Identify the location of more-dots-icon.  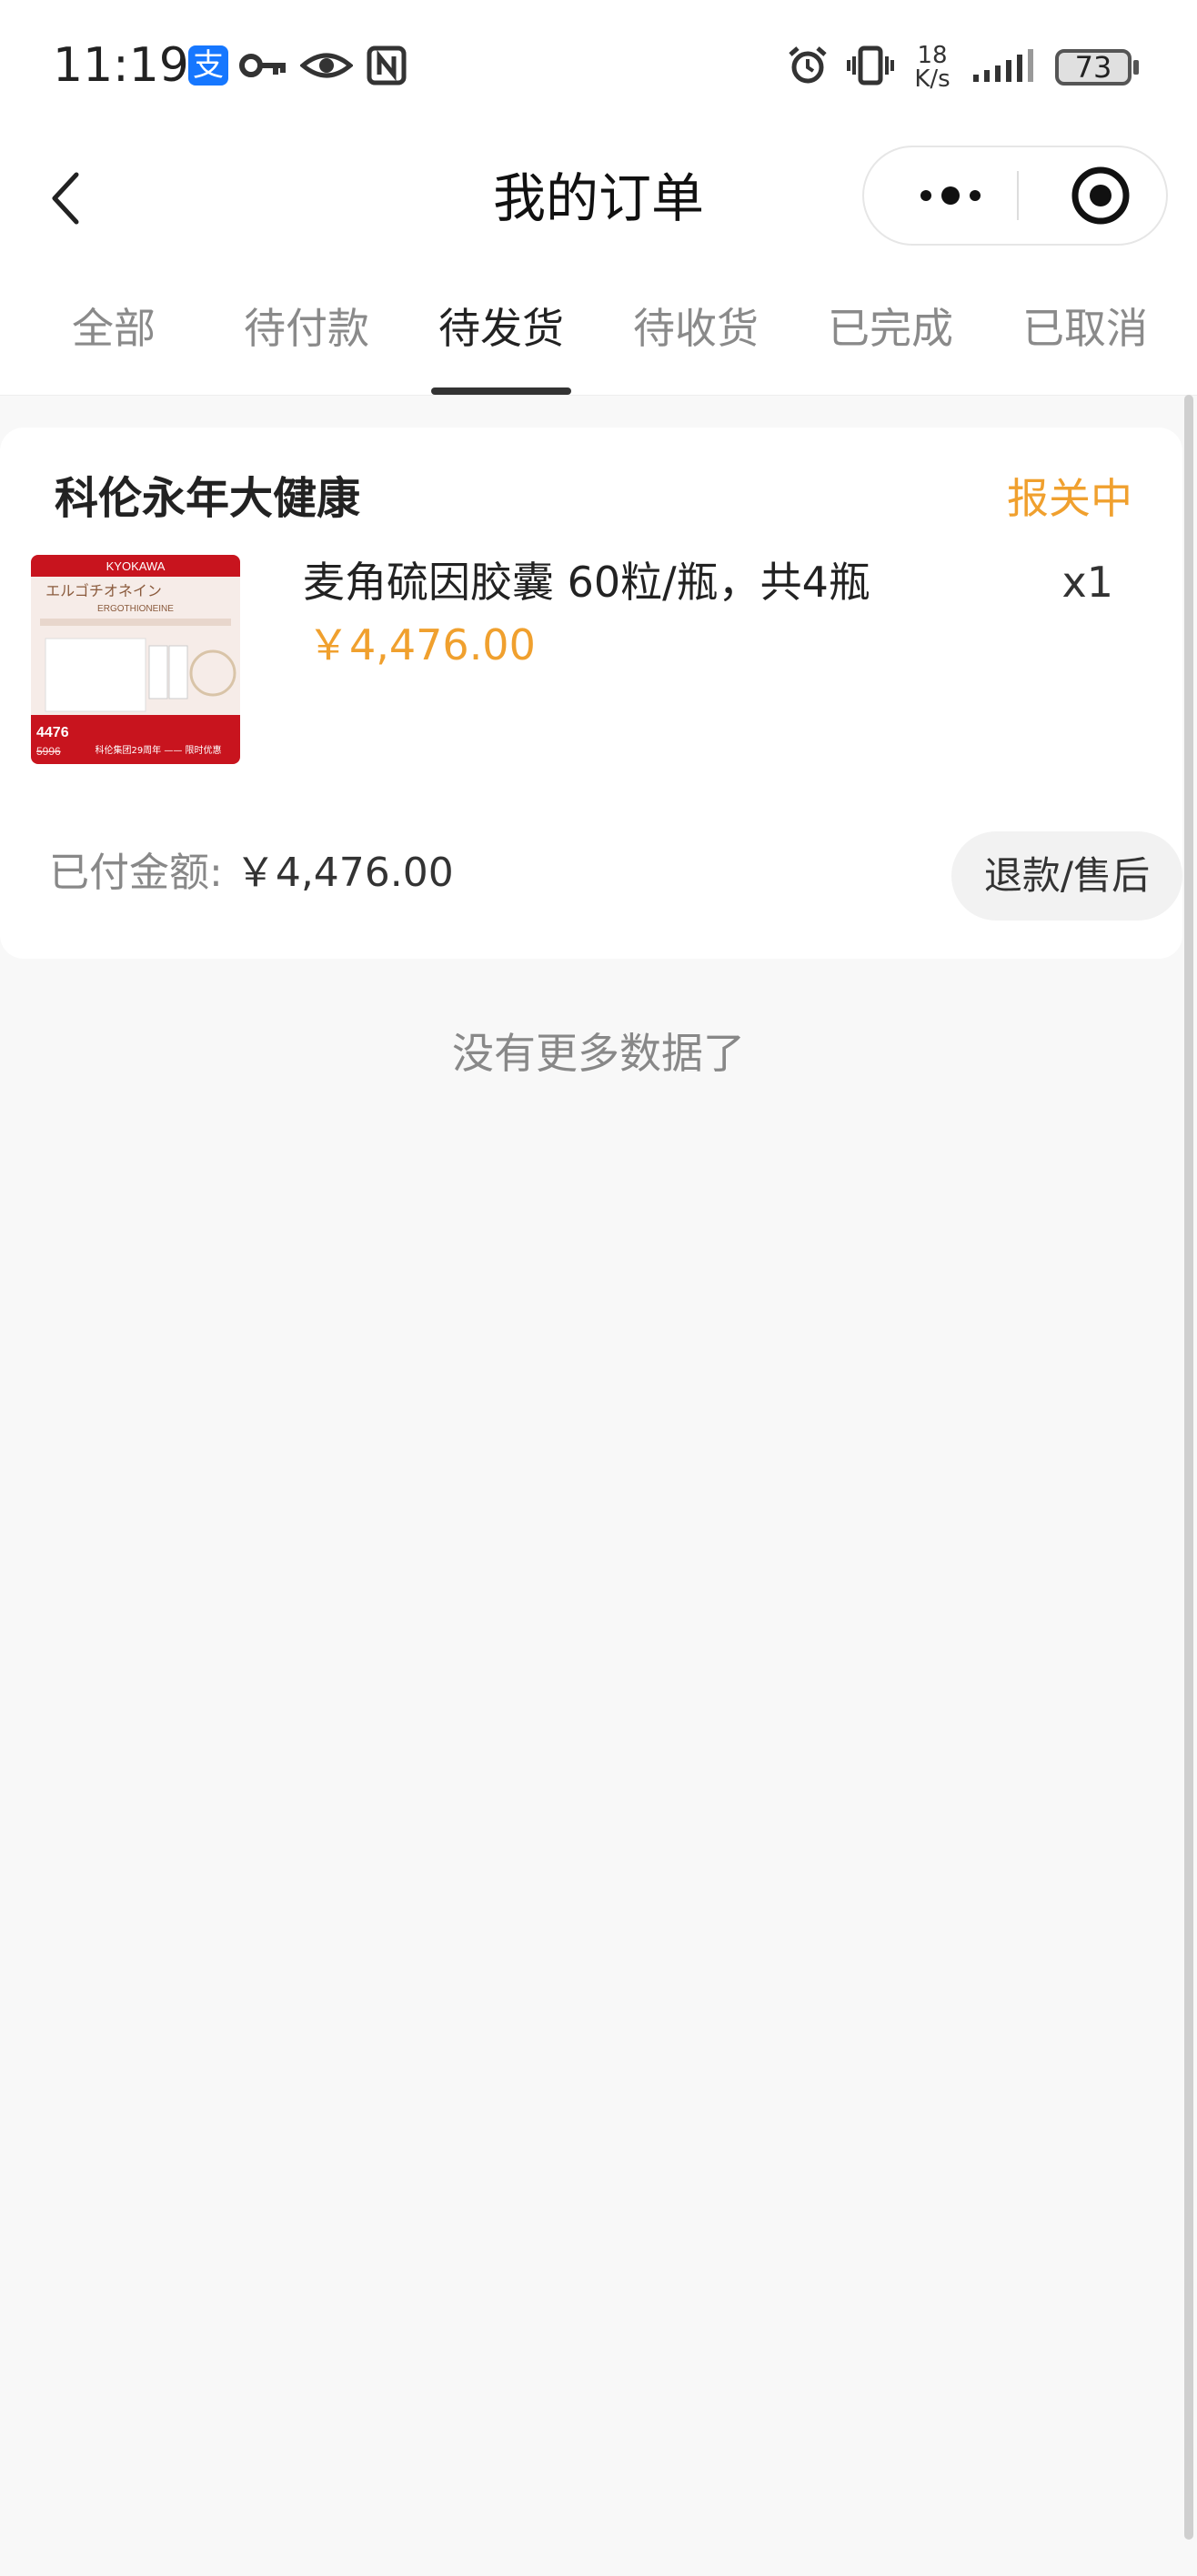
(950, 195).